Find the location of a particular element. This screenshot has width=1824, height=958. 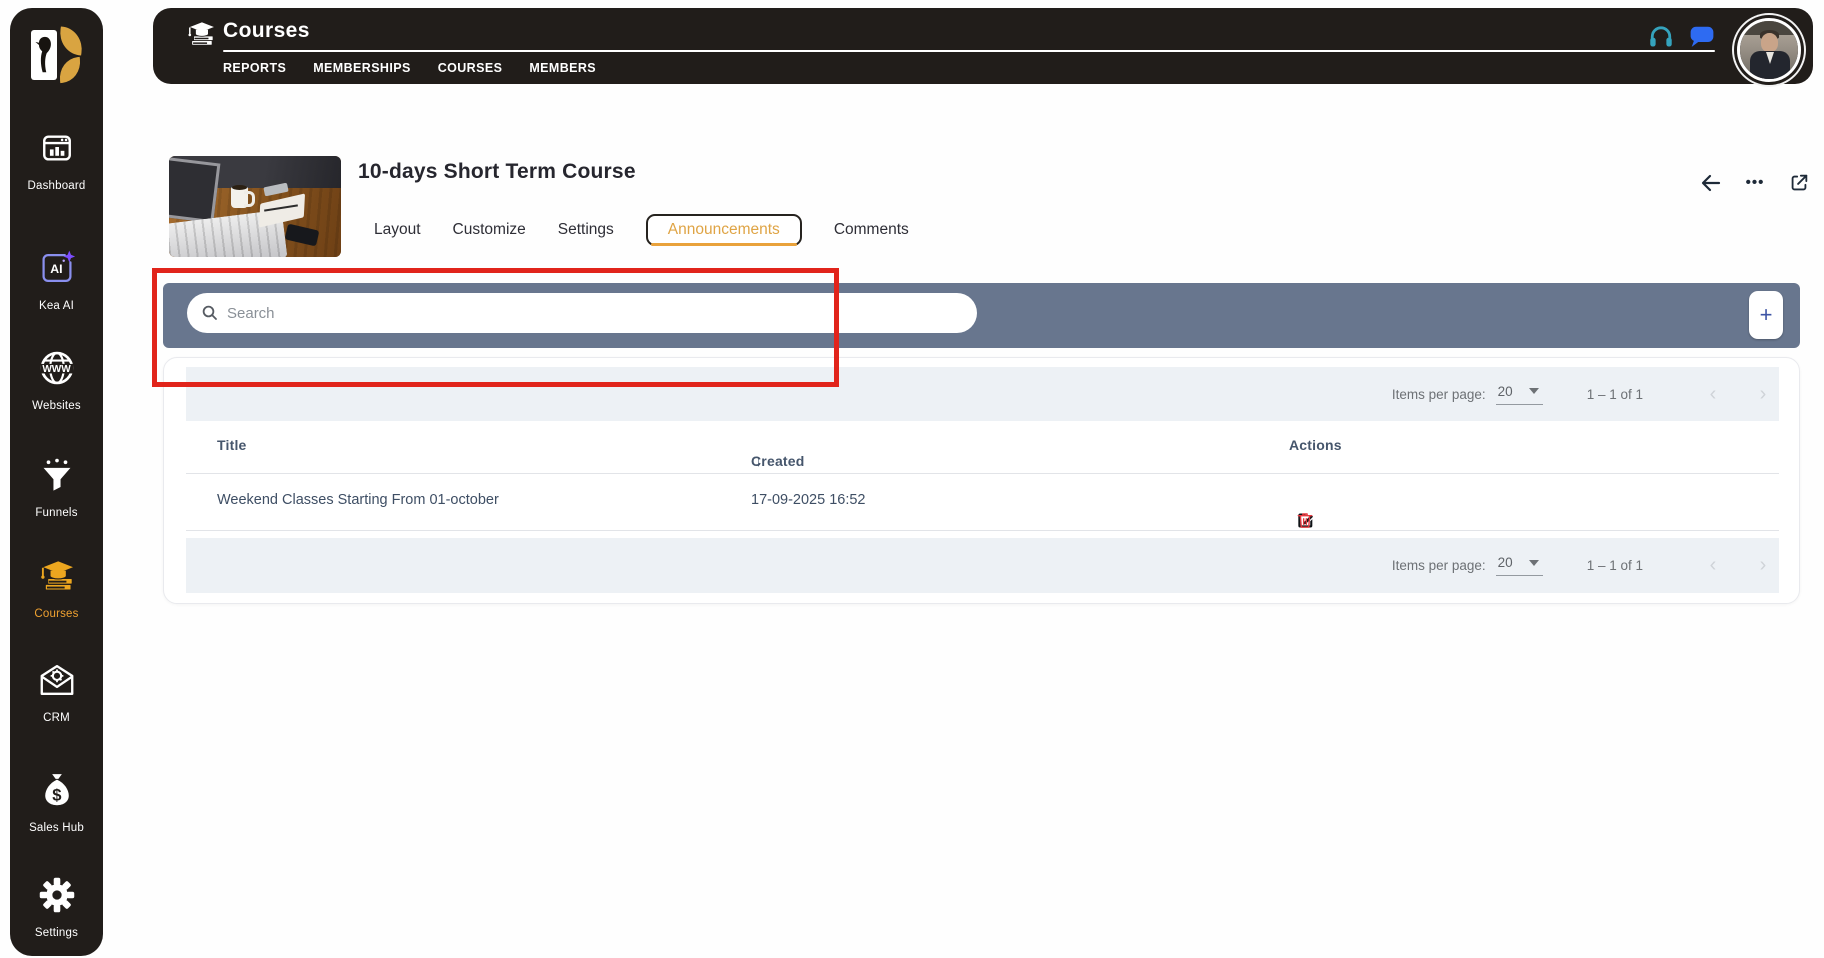

user-avatar is located at coordinates (1769, 50).